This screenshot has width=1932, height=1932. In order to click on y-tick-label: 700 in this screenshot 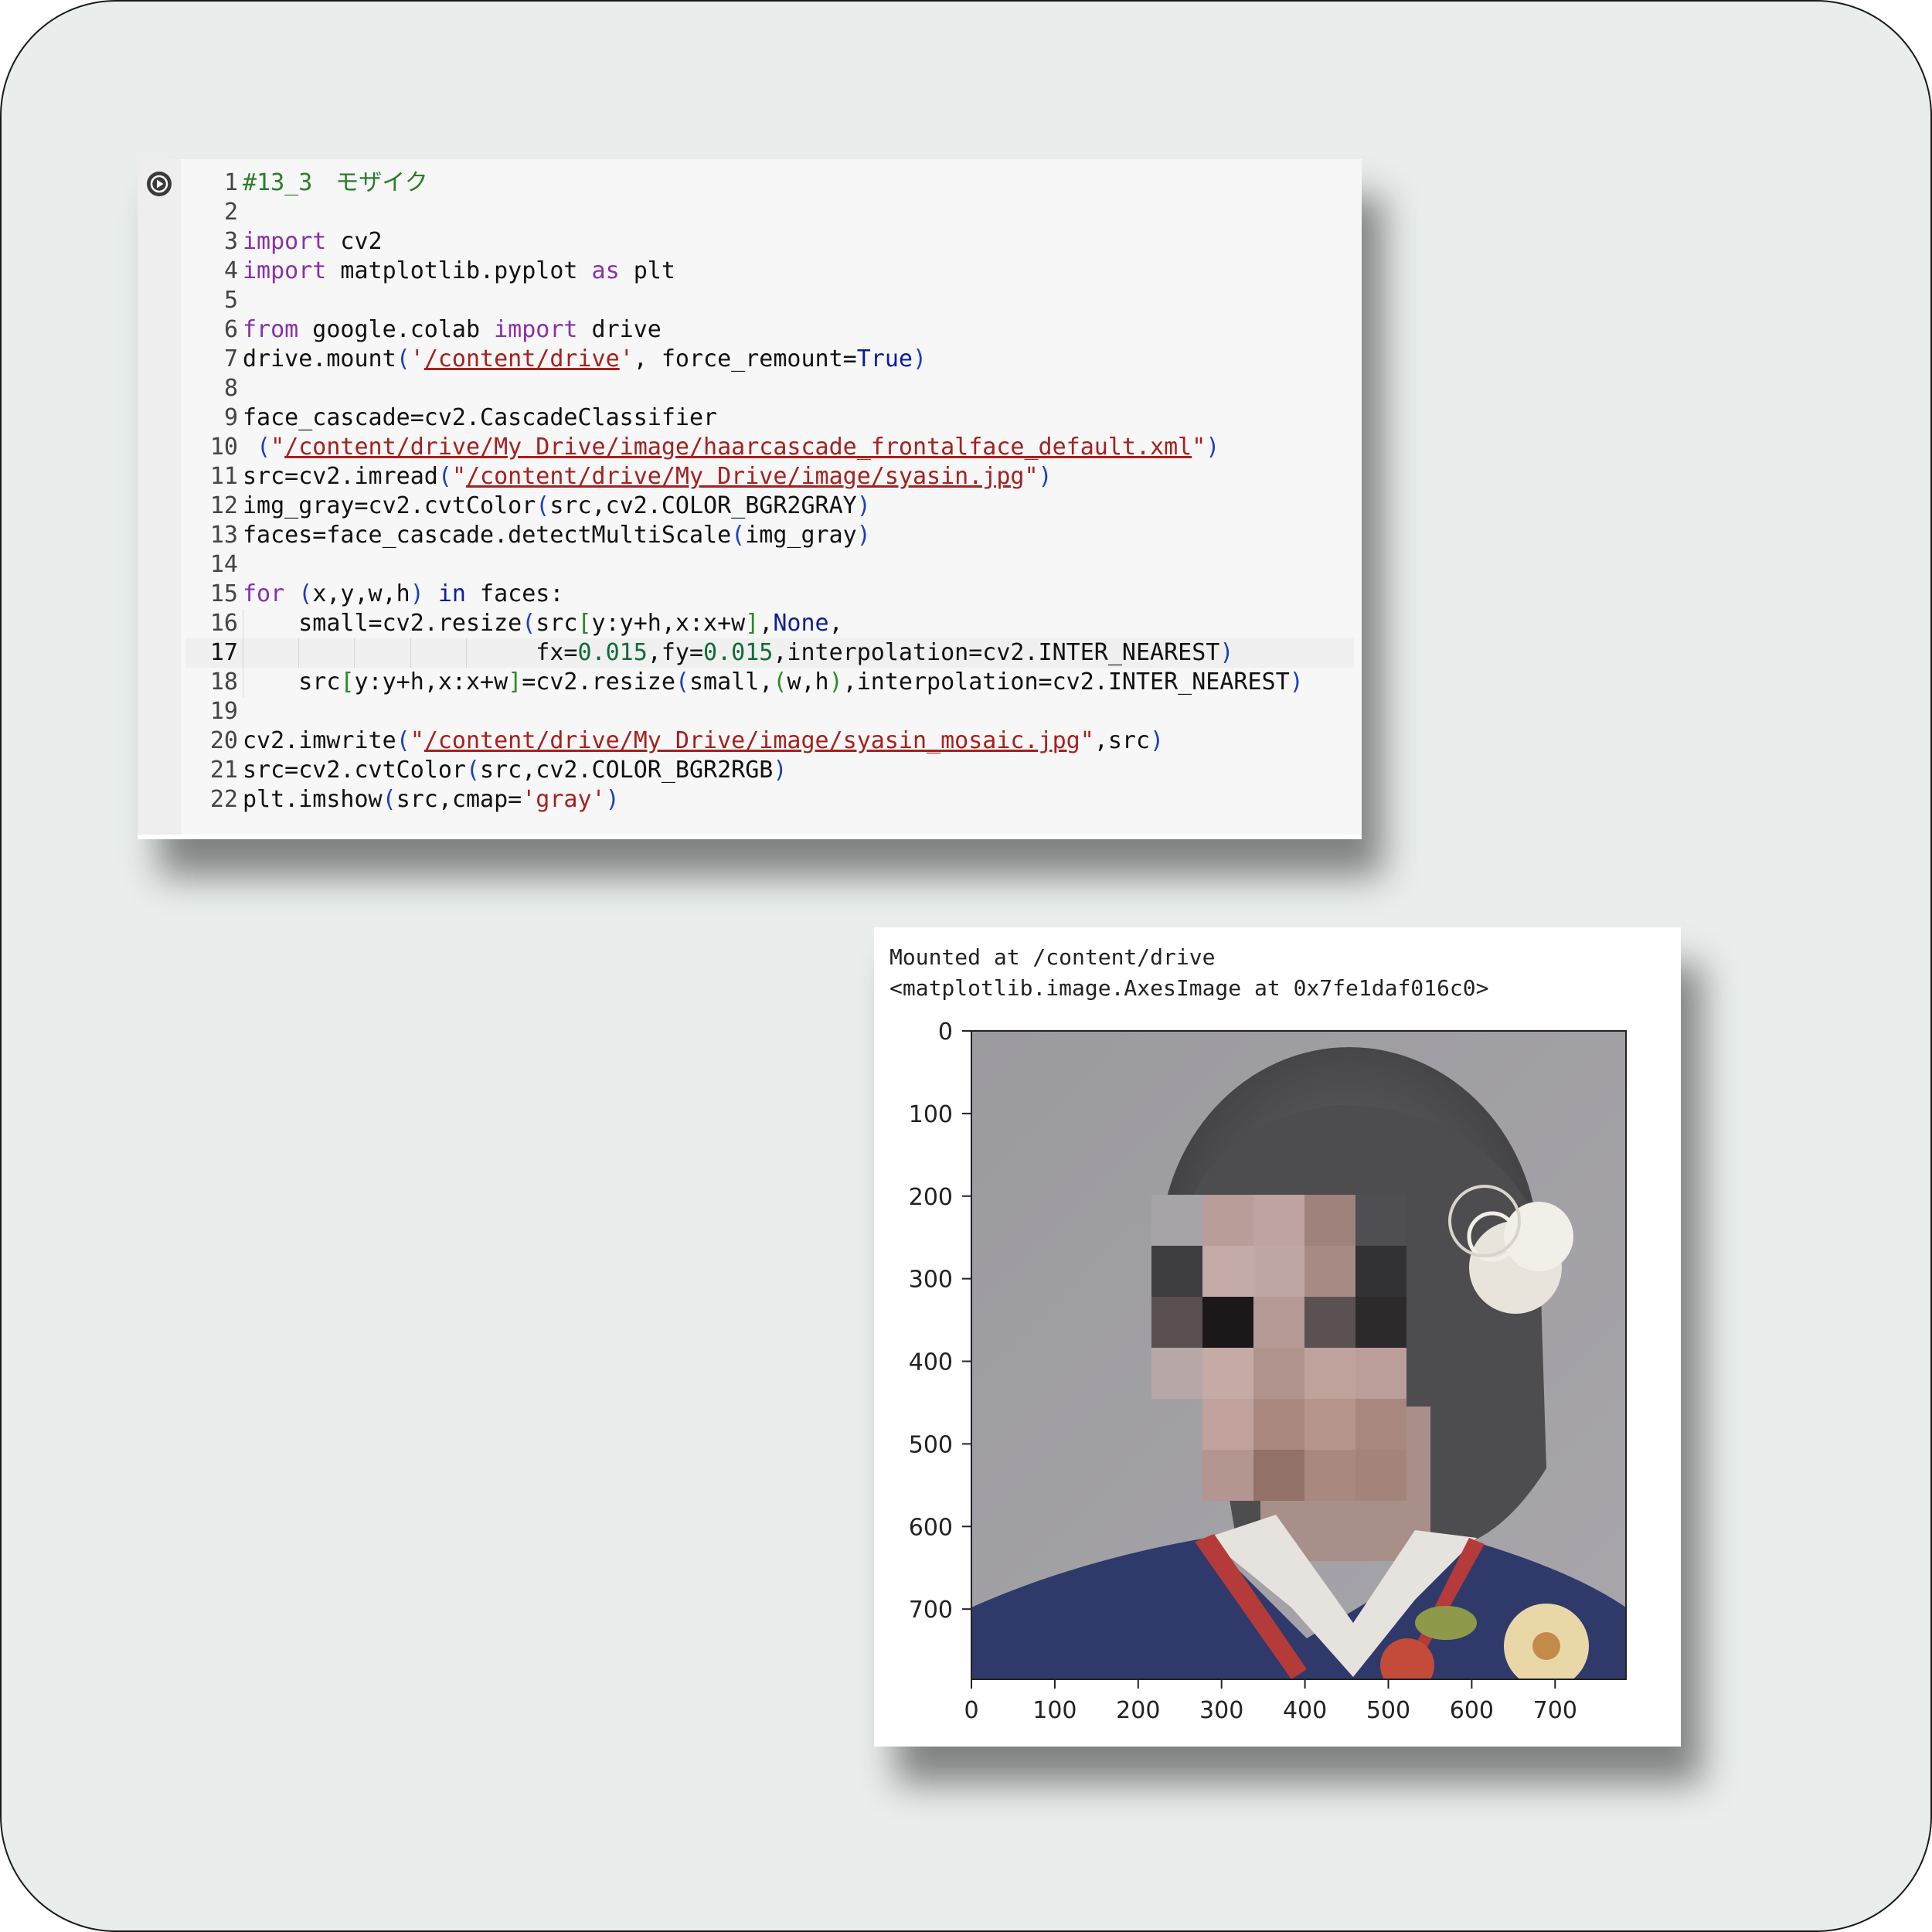, I will do `click(931, 1611)`.